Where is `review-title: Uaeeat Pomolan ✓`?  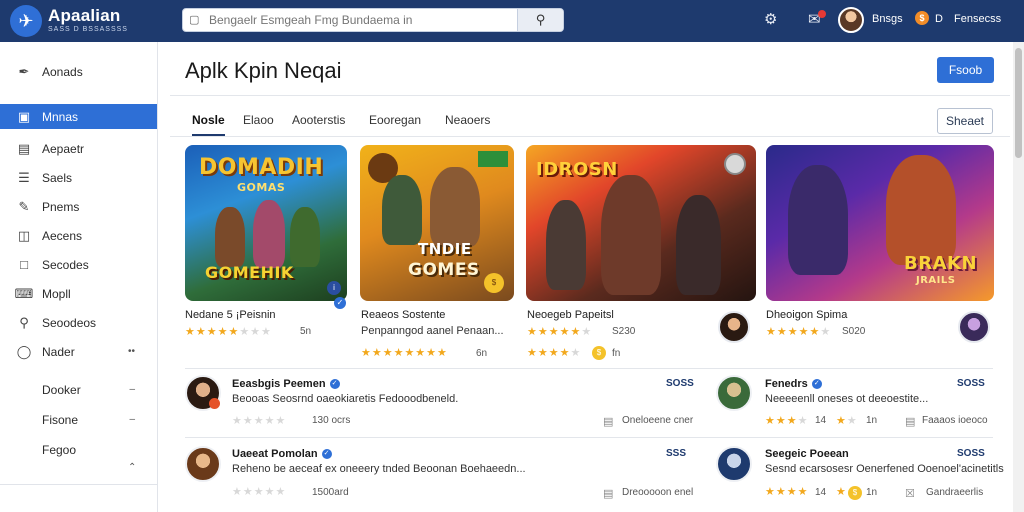
review-title: Uaeeat Pomolan ✓ is located at coordinates (282, 454).